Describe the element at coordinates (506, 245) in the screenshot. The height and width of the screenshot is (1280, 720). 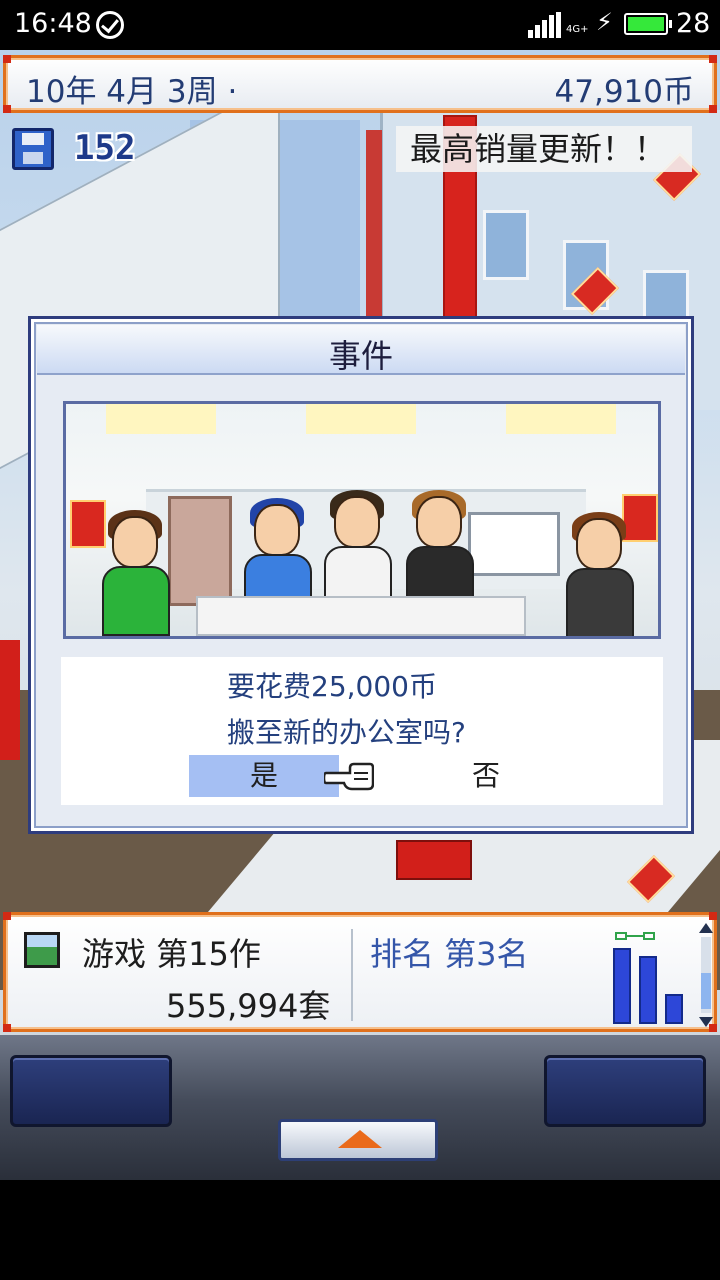
I see `building-window` at that location.